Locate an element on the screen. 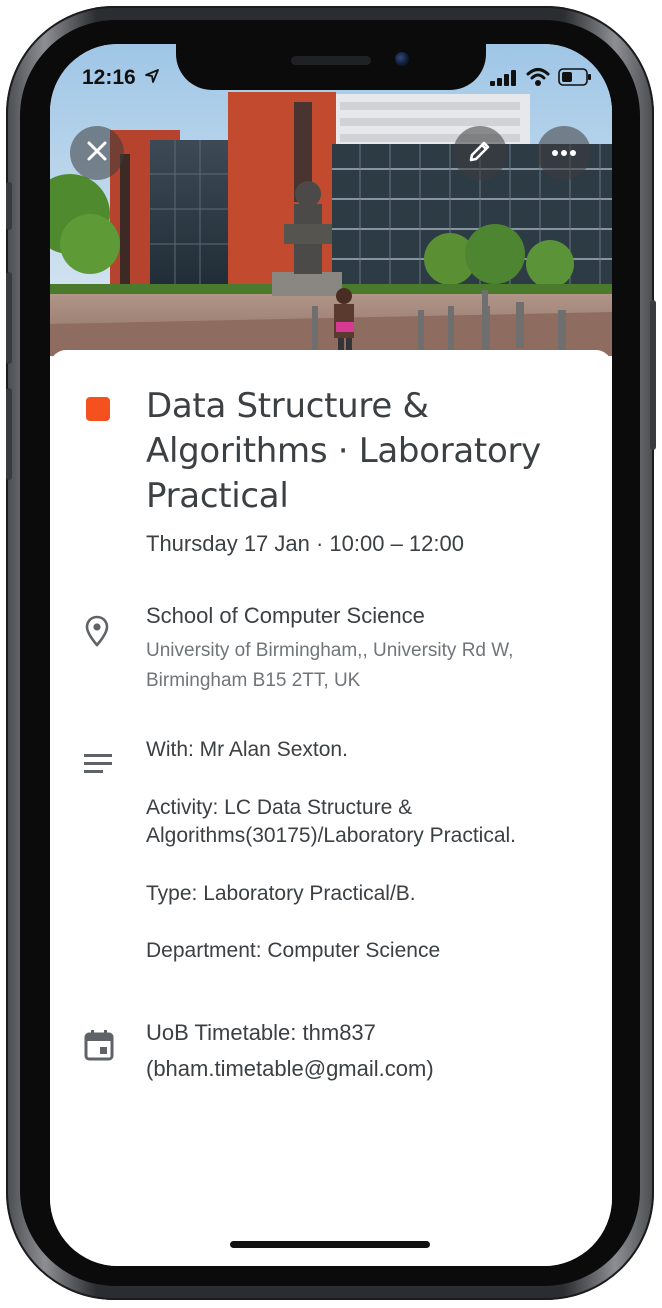 The width and height of the screenshot is (662, 1308). home-indicator is located at coordinates (330, 1244).